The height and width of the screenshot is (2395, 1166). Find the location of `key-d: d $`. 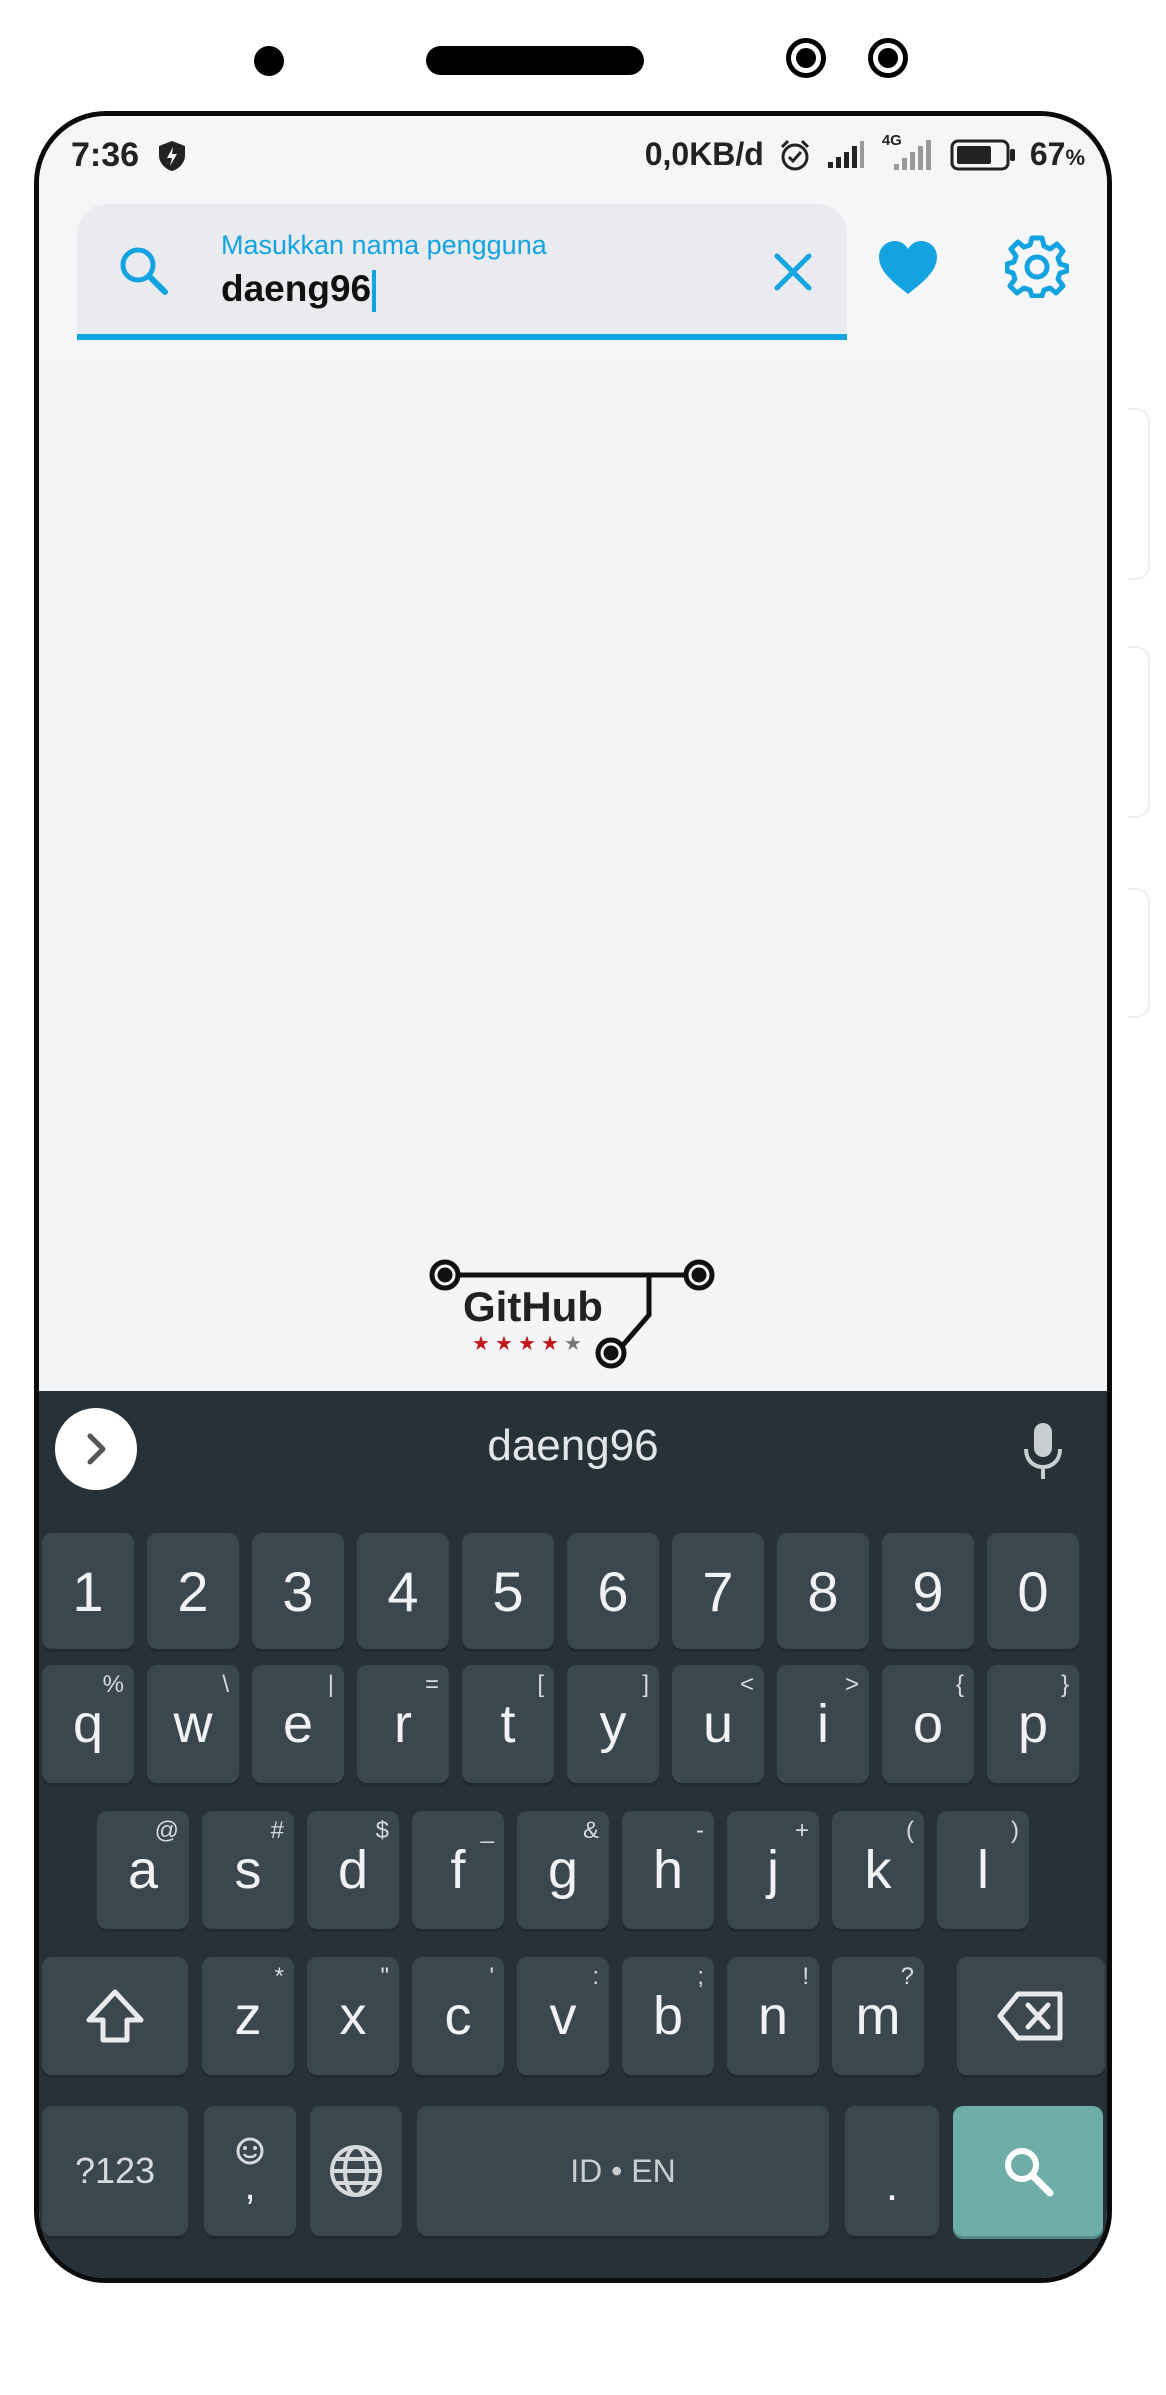

key-d: d $ is located at coordinates (353, 1870).